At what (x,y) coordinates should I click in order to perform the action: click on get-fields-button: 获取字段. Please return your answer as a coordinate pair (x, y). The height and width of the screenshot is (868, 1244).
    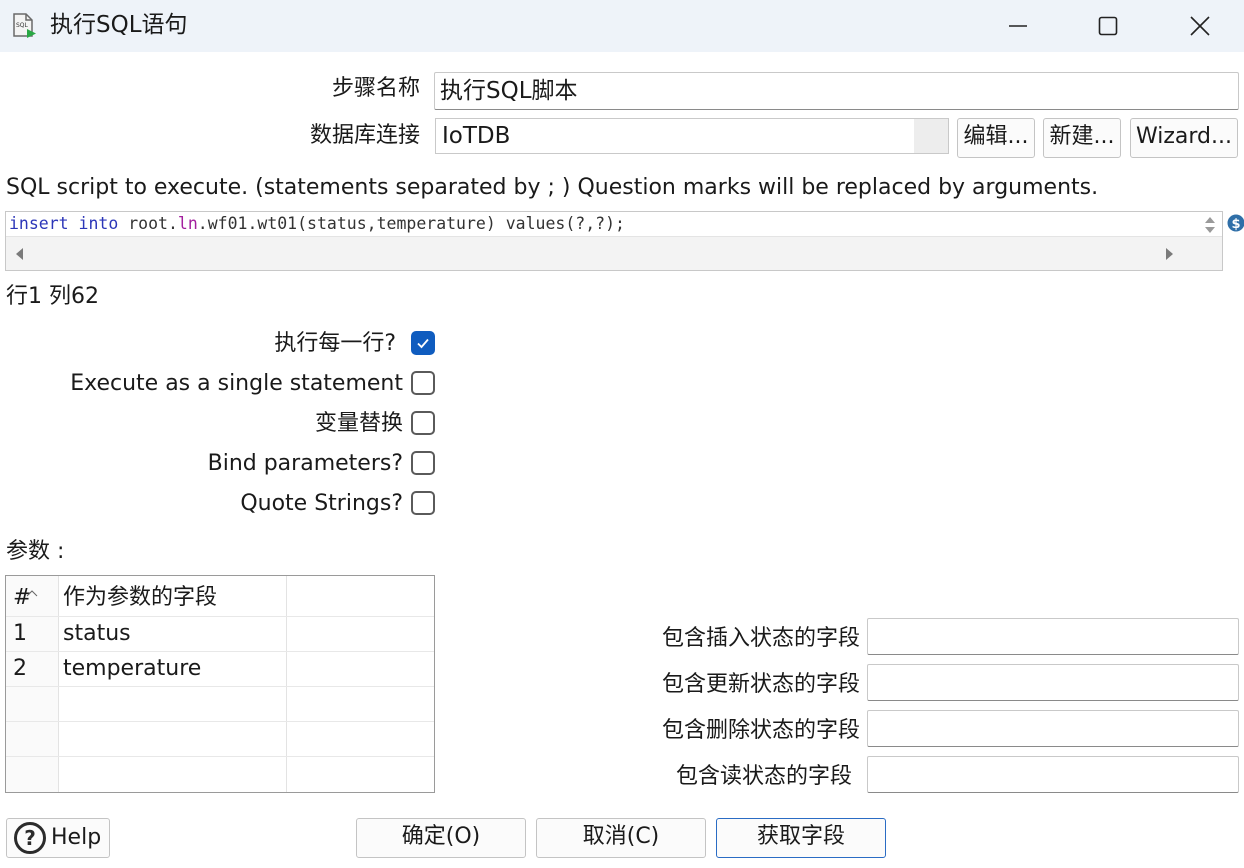
    Looking at the image, I should click on (801, 838).